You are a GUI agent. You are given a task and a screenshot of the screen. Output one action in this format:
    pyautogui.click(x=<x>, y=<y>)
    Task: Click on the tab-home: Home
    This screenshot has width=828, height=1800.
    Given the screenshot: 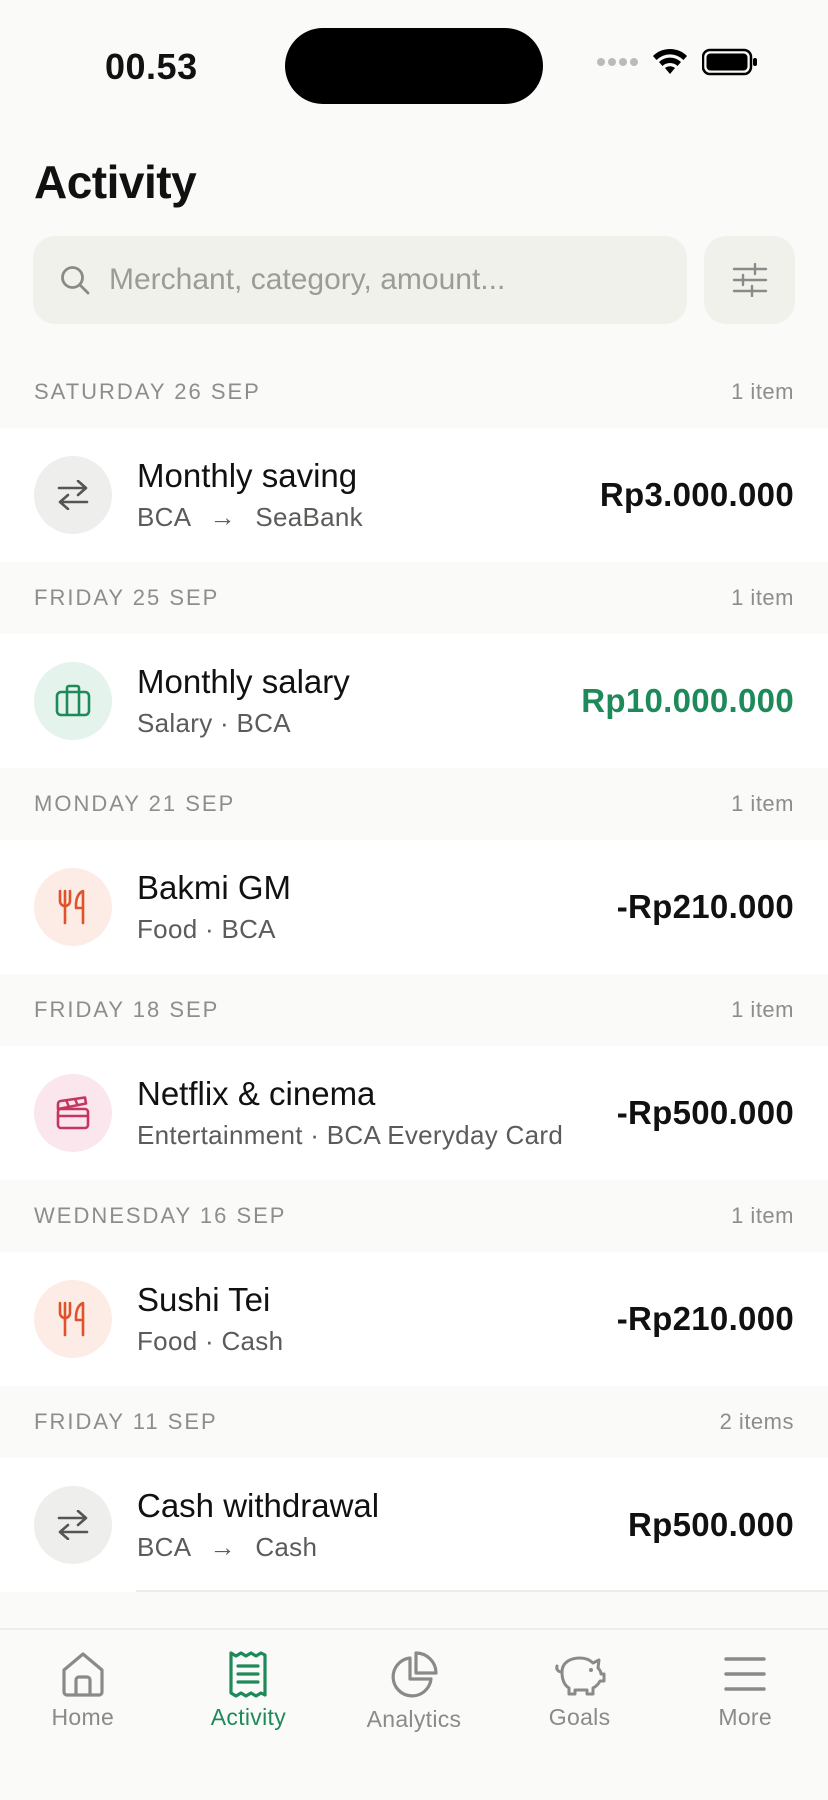 What is the action you would take?
    pyautogui.click(x=83, y=1715)
    